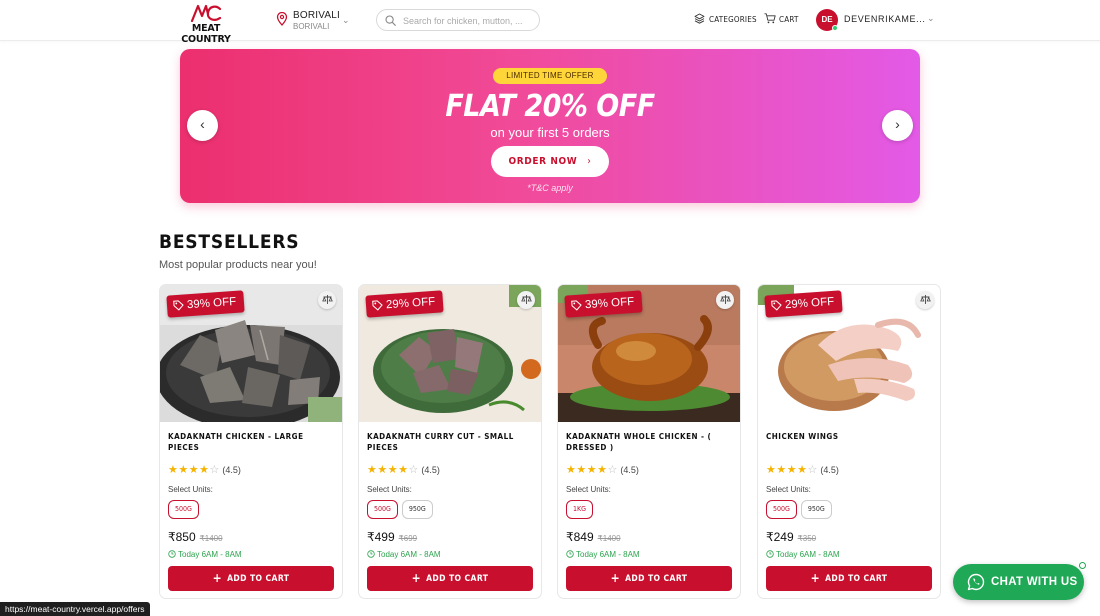  Describe the element at coordinates (543, 161) in the screenshot. I see `order-now-label: ORDER NOW` at that location.